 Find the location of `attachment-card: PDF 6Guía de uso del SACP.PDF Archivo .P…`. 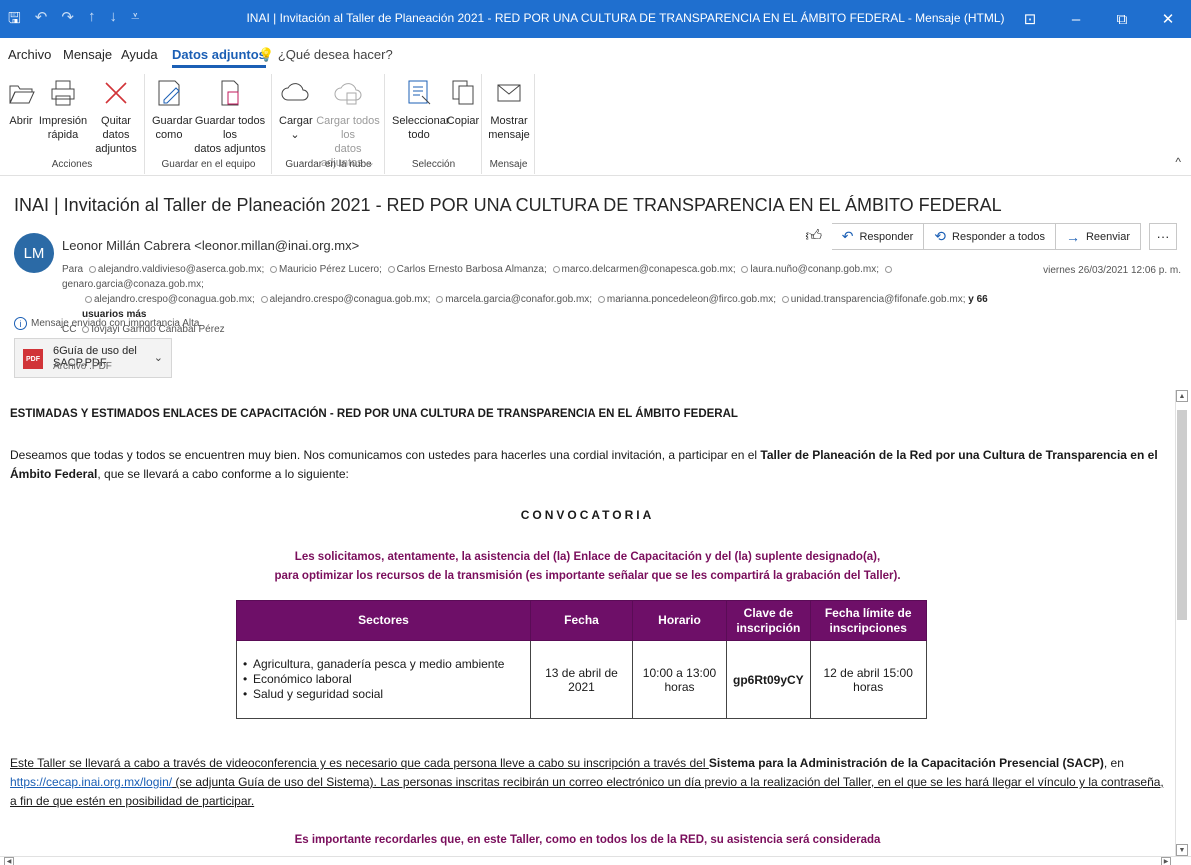

attachment-card: PDF 6Guía de uso del SACP.PDF Archivo .P… is located at coordinates (93, 358).